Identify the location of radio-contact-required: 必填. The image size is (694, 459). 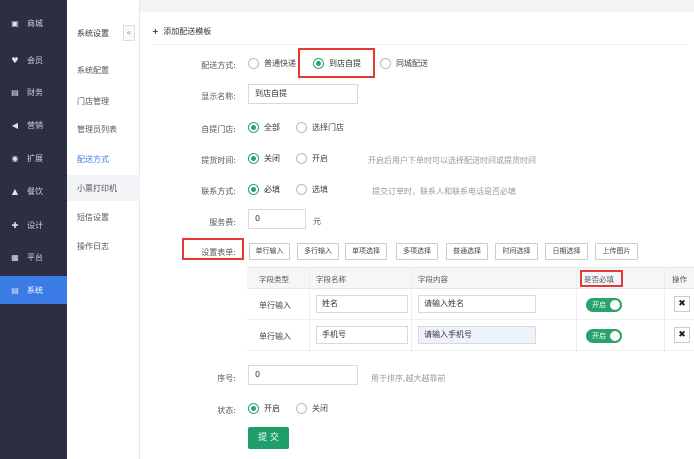
(264, 189).